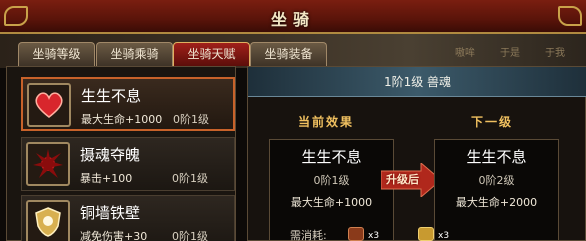 Image resolution: width=586 pixels, height=241 pixels. What do you see at coordinates (106, 178) in the screenshot?
I see `talent-attr: 暴击+100` at bounding box center [106, 178].